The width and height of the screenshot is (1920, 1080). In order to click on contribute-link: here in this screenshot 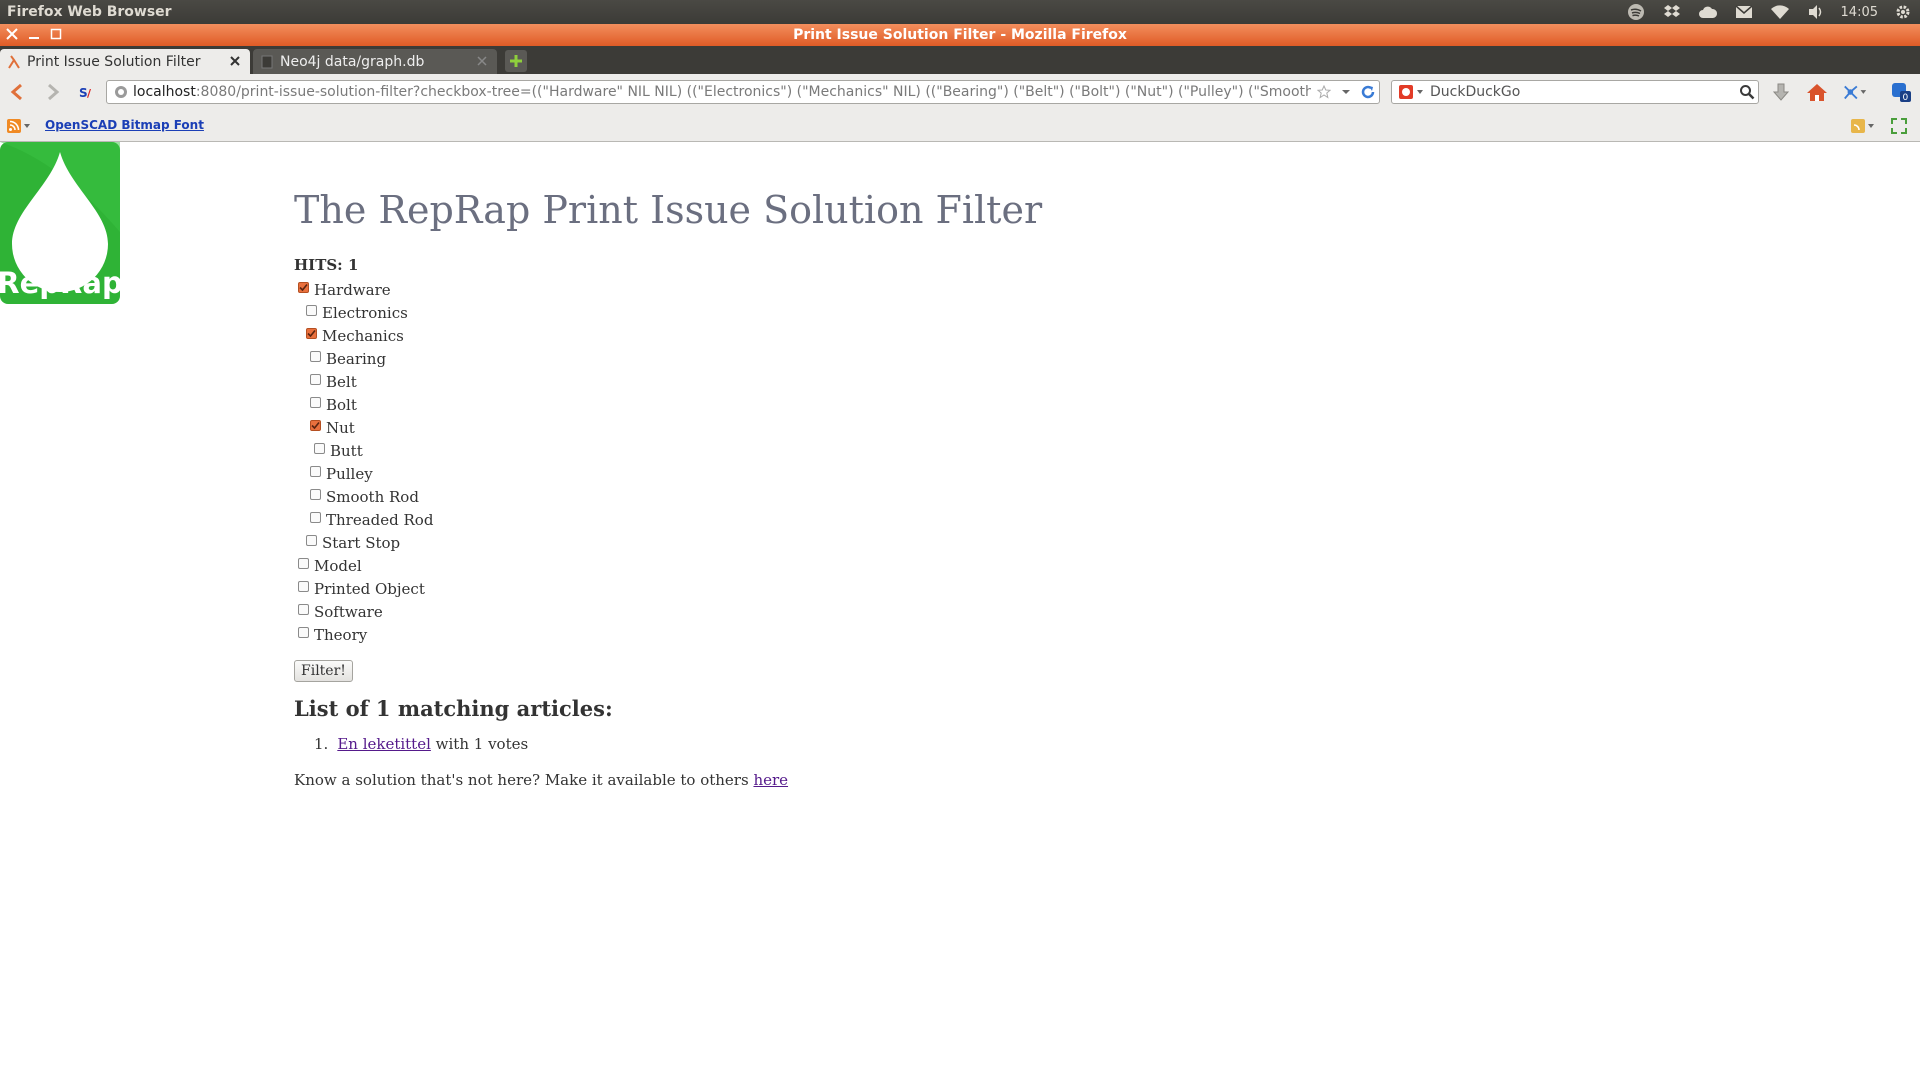, I will do `click(770, 780)`.